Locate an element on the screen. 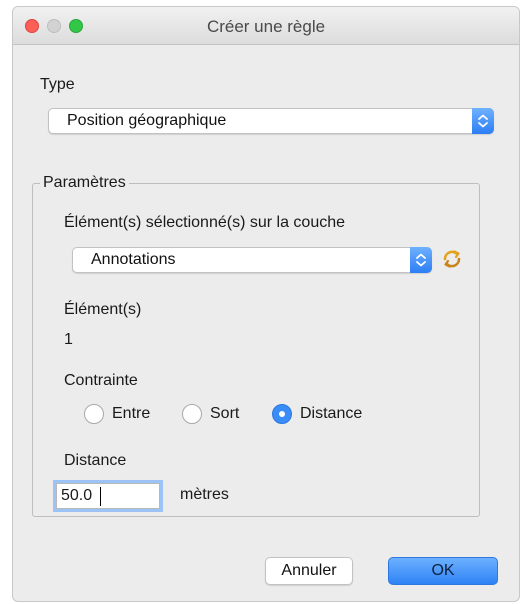 The height and width of the screenshot is (604, 524). text-caret is located at coordinates (100, 496).